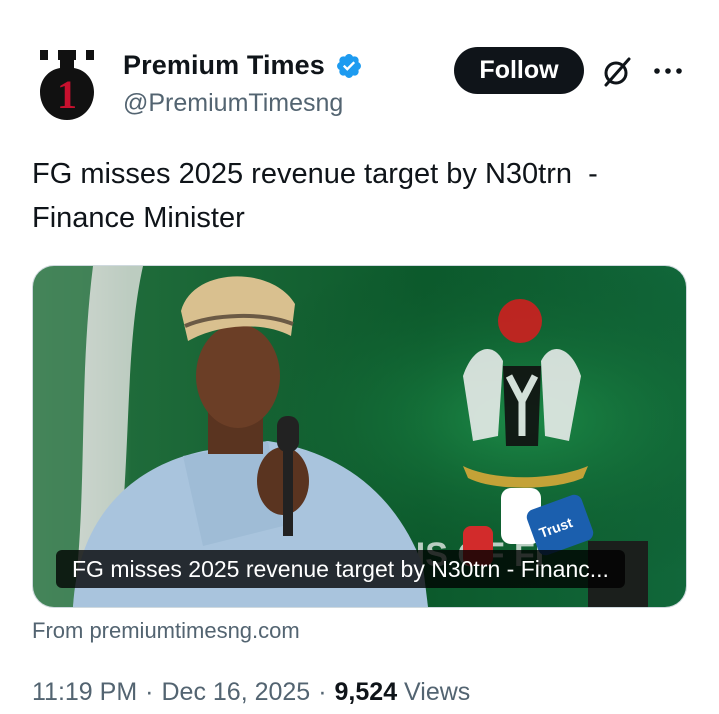 The width and height of the screenshot is (719, 714). I want to click on author-display-name: Premium Times, so click(224, 65).